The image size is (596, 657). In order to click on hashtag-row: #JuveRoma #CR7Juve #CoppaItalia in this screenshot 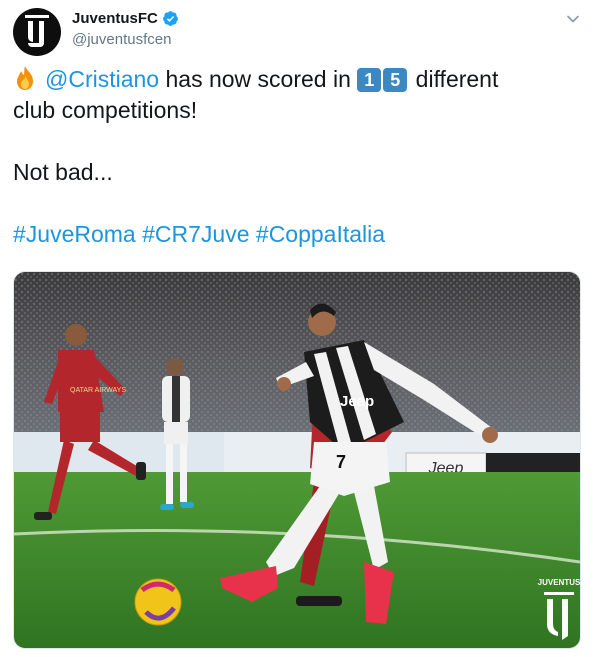, I will do `click(298, 234)`.